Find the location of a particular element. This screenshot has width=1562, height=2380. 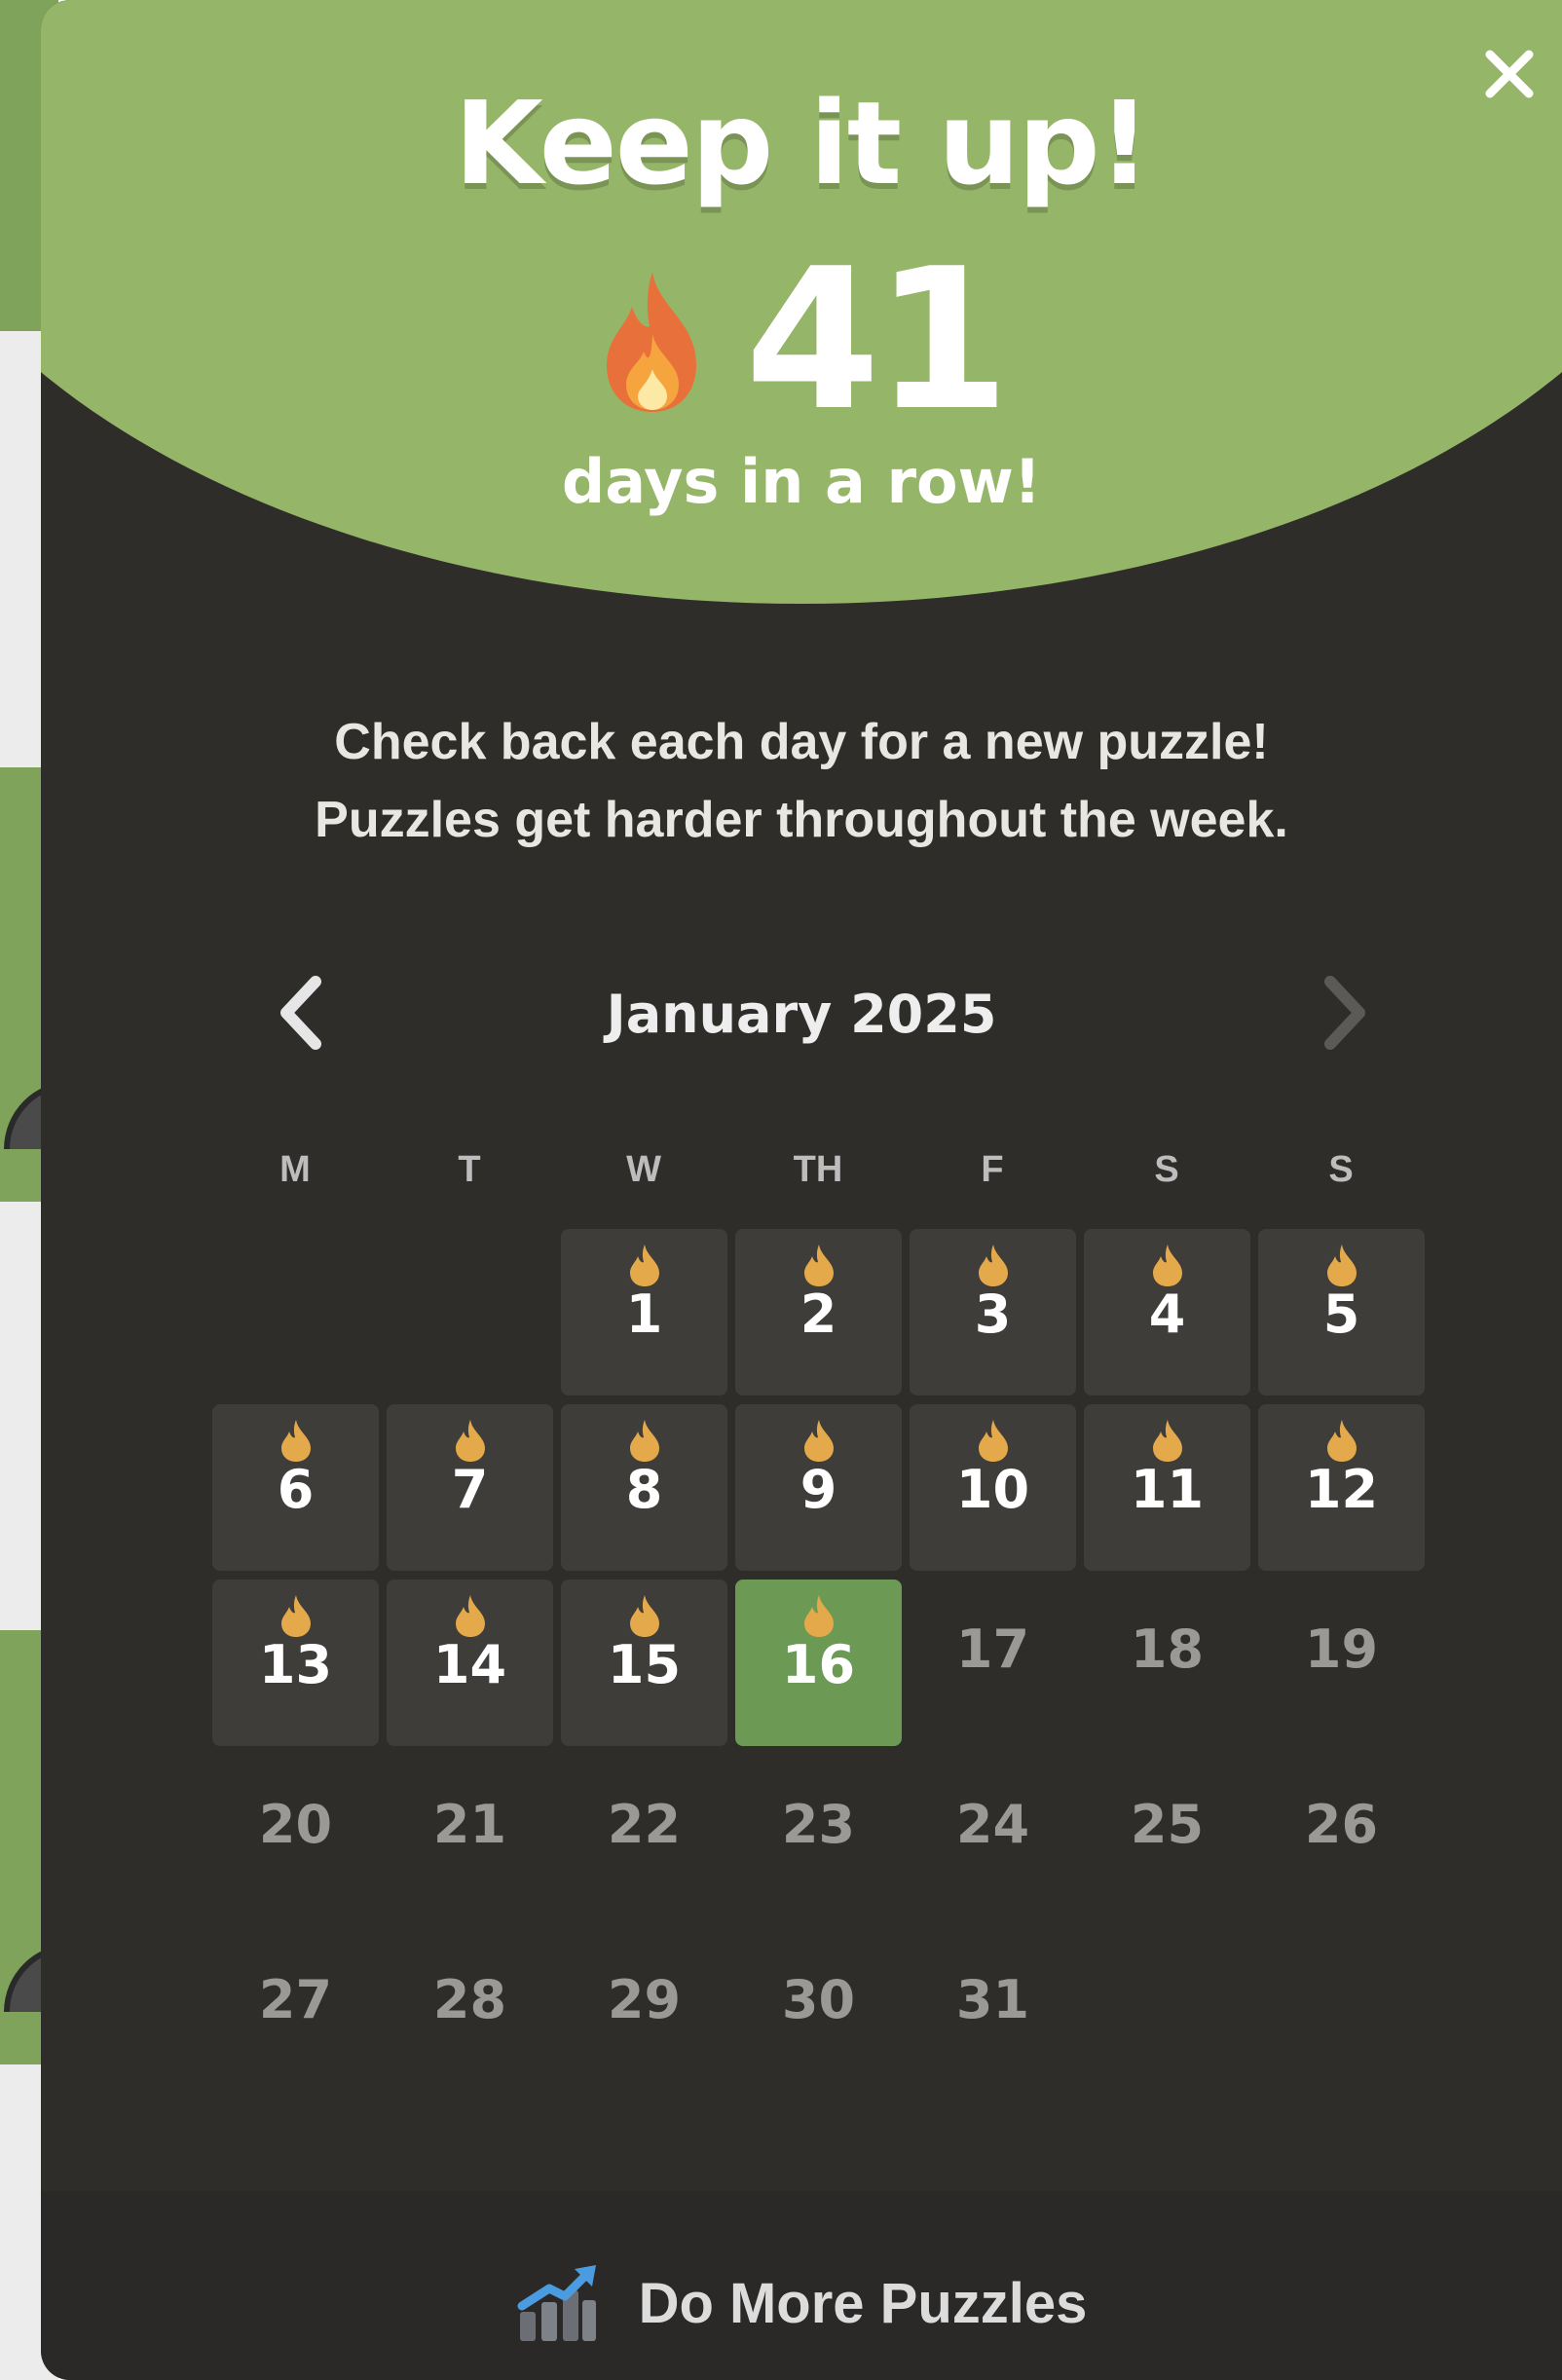

calendar-day: 17 is located at coordinates (993, 1663).